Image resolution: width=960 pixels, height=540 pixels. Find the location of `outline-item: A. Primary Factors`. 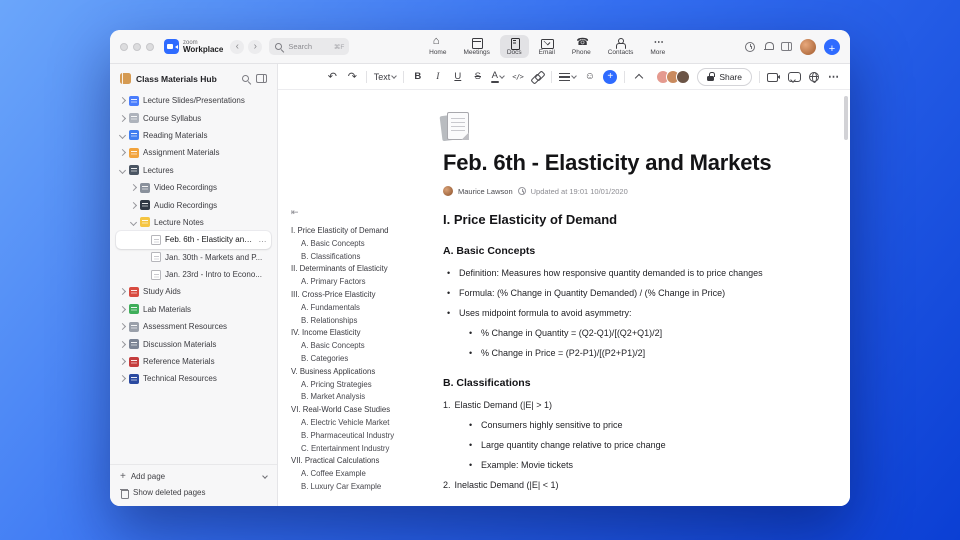

outline-item: A. Primary Factors is located at coordinates (360, 282).